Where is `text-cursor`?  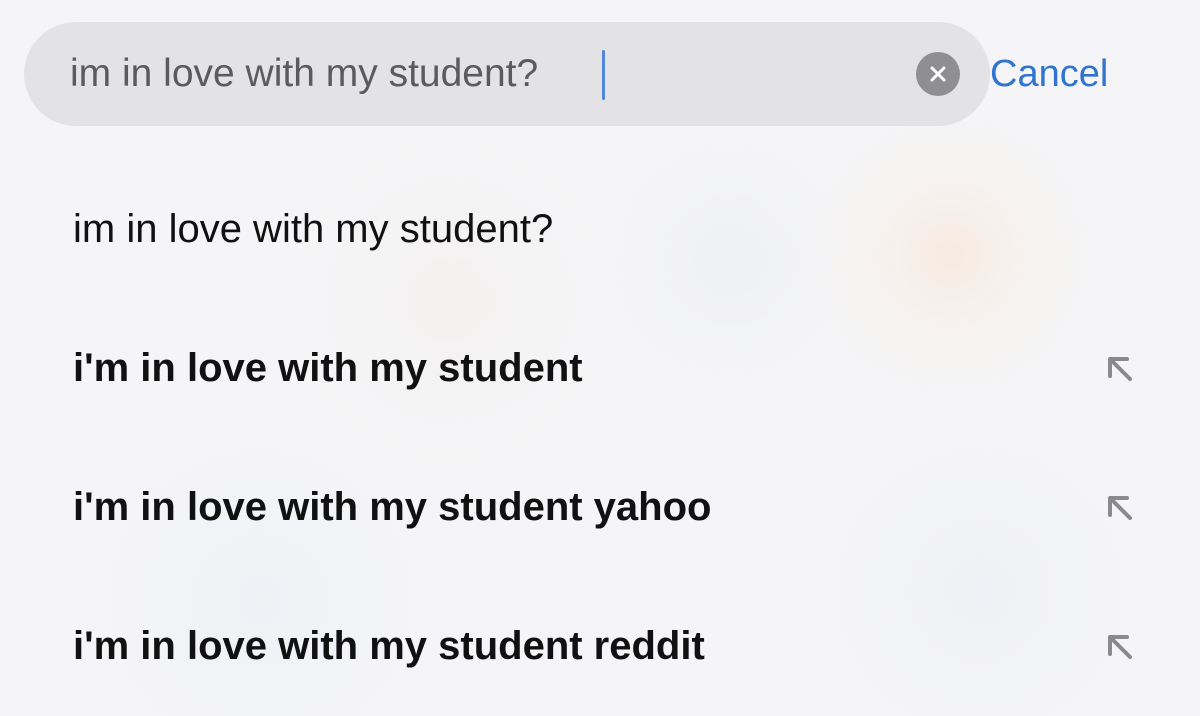 text-cursor is located at coordinates (603, 75).